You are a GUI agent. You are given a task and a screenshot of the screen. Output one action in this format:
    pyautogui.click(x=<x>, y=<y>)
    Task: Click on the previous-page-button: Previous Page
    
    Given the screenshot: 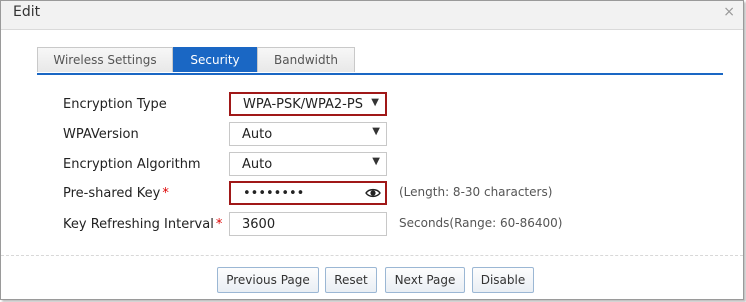 What is the action you would take?
    pyautogui.click(x=268, y=280)
    